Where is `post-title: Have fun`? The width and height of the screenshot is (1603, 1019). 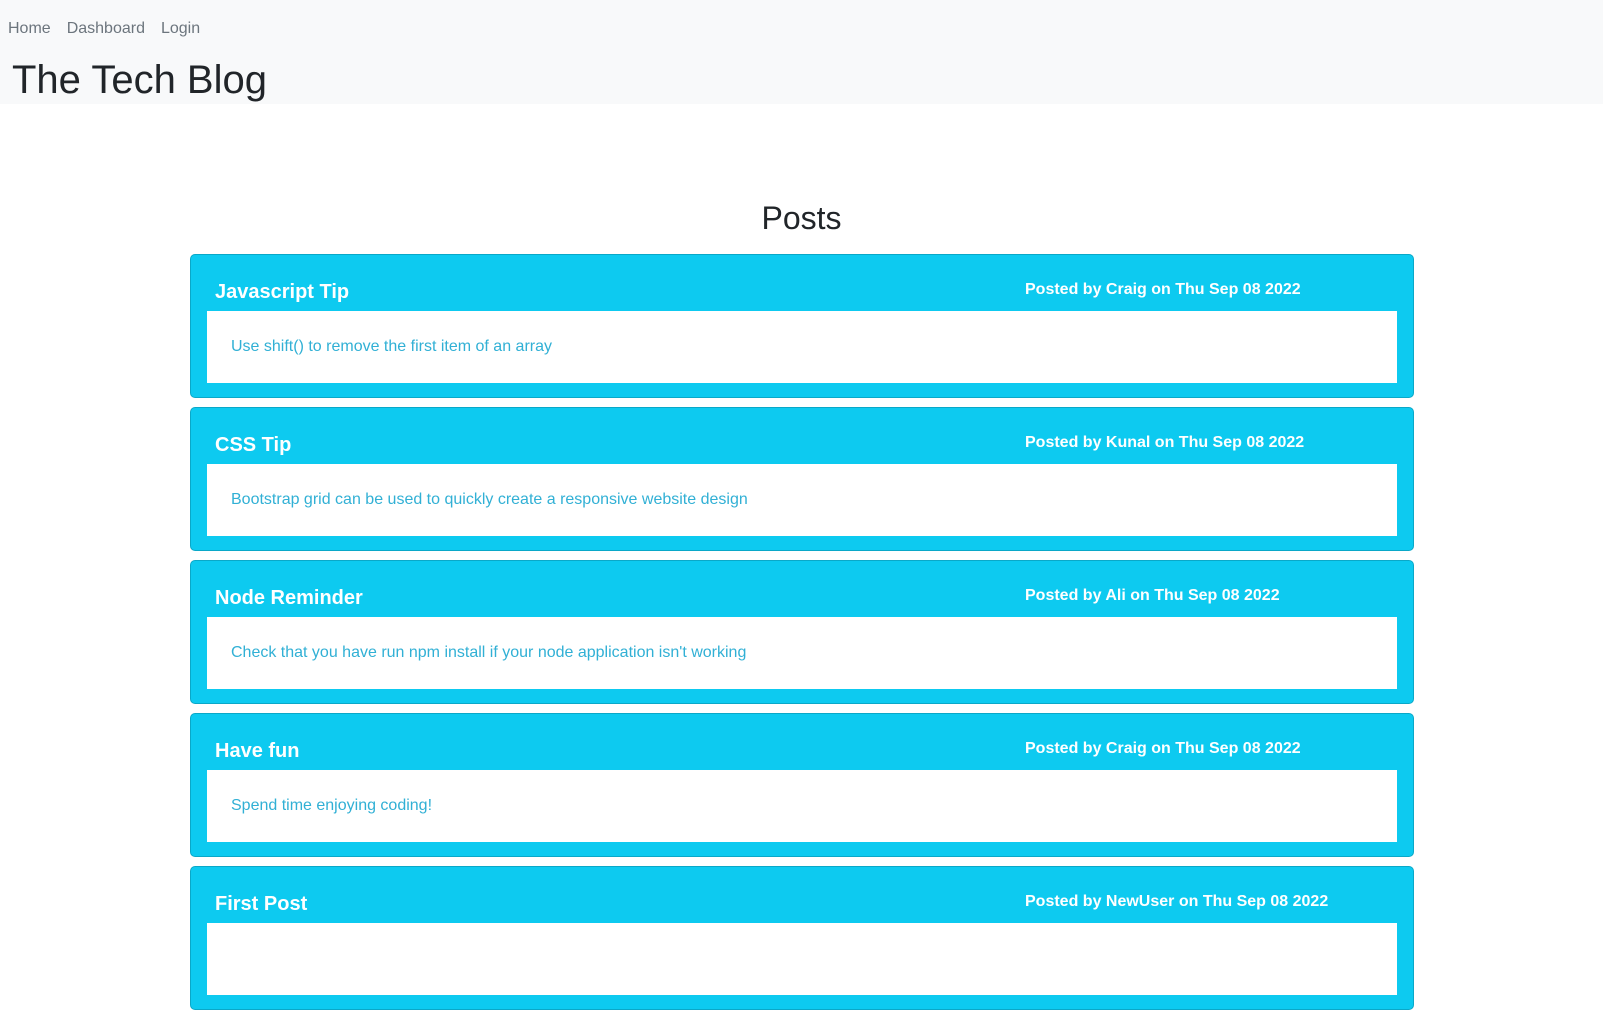
post-title: Have fun is located at coordinates (257, 751).